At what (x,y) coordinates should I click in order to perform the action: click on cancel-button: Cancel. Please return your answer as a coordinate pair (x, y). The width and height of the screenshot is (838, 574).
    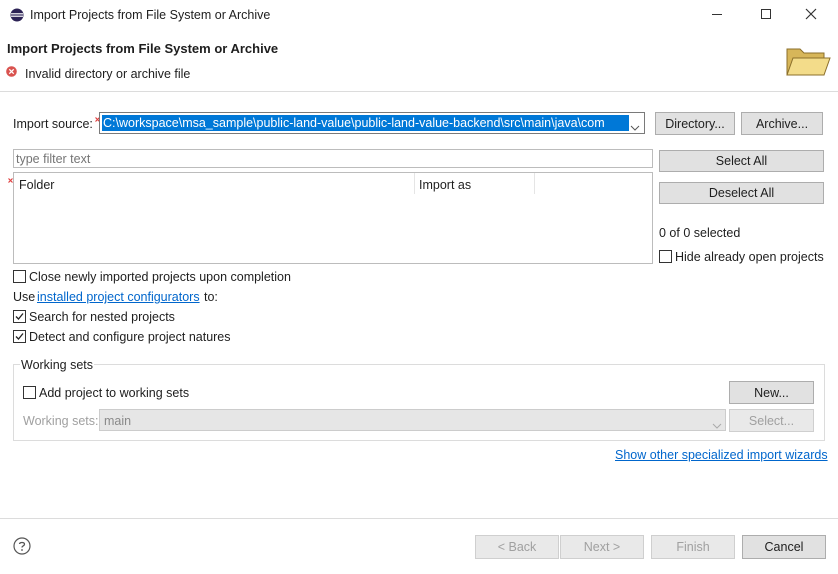
    Looking at the image, I should click on (784, 547).